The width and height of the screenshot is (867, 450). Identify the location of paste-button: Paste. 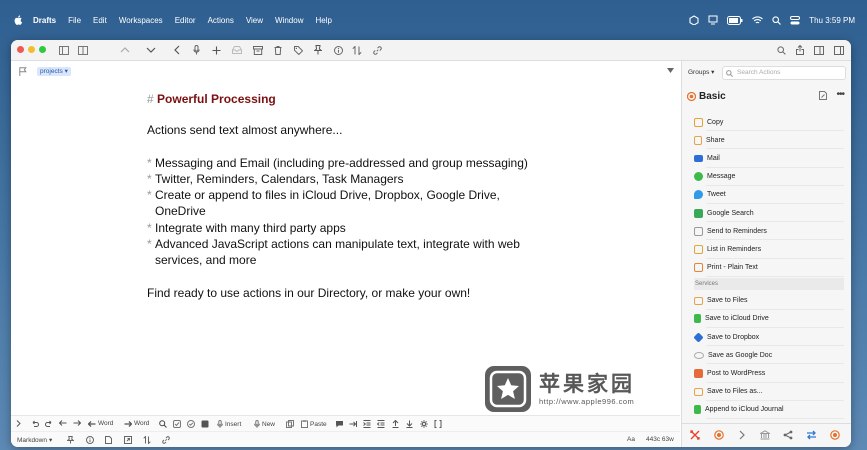
(314, 424).